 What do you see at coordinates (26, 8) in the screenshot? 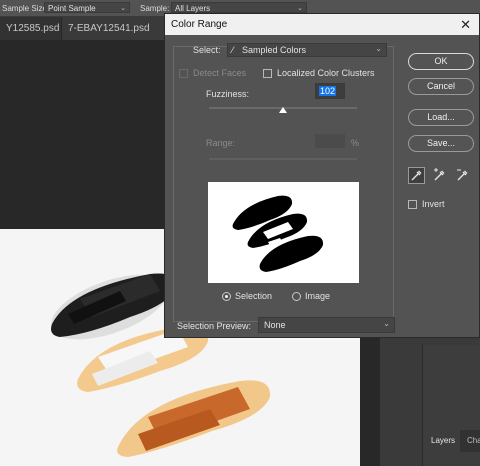
I see `sample-size-label: Sample Size:` at bounding box center [26, 8].